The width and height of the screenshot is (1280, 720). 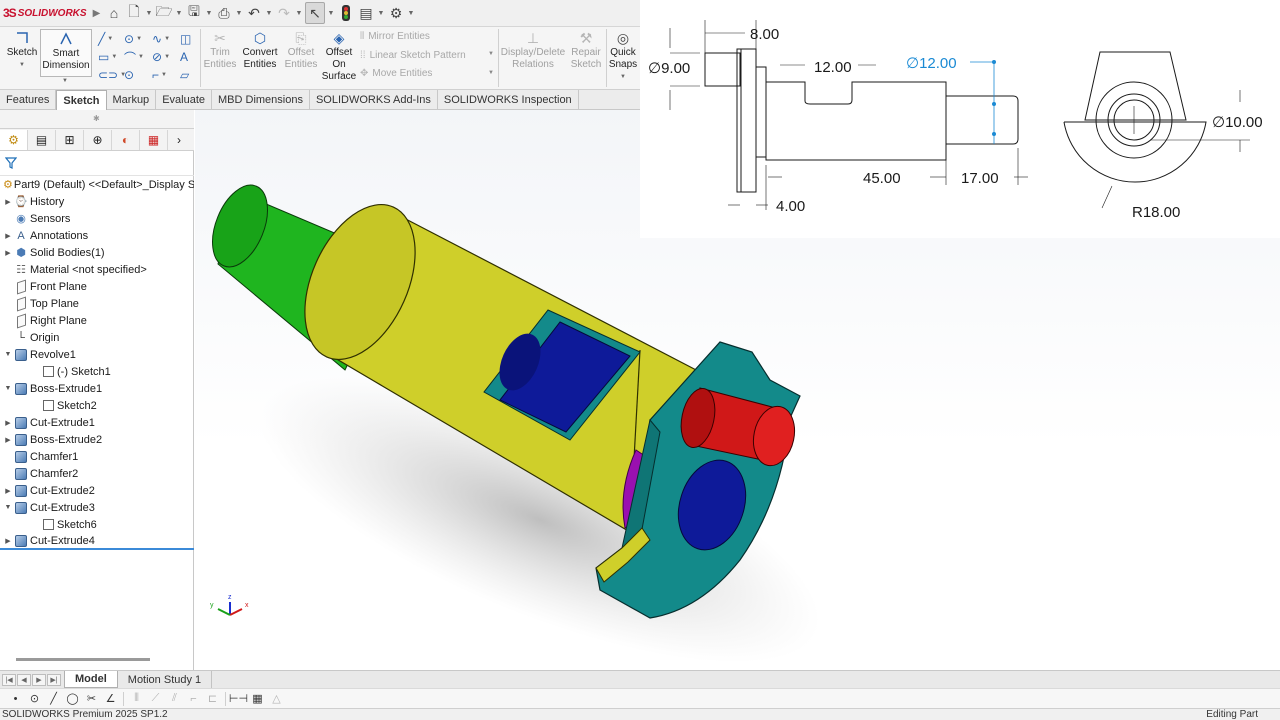 What do you see at coordinates (931, 63) in the screenshot?
I see `dim-dia-12: ∅12.00` at bounding box center [931, 63].